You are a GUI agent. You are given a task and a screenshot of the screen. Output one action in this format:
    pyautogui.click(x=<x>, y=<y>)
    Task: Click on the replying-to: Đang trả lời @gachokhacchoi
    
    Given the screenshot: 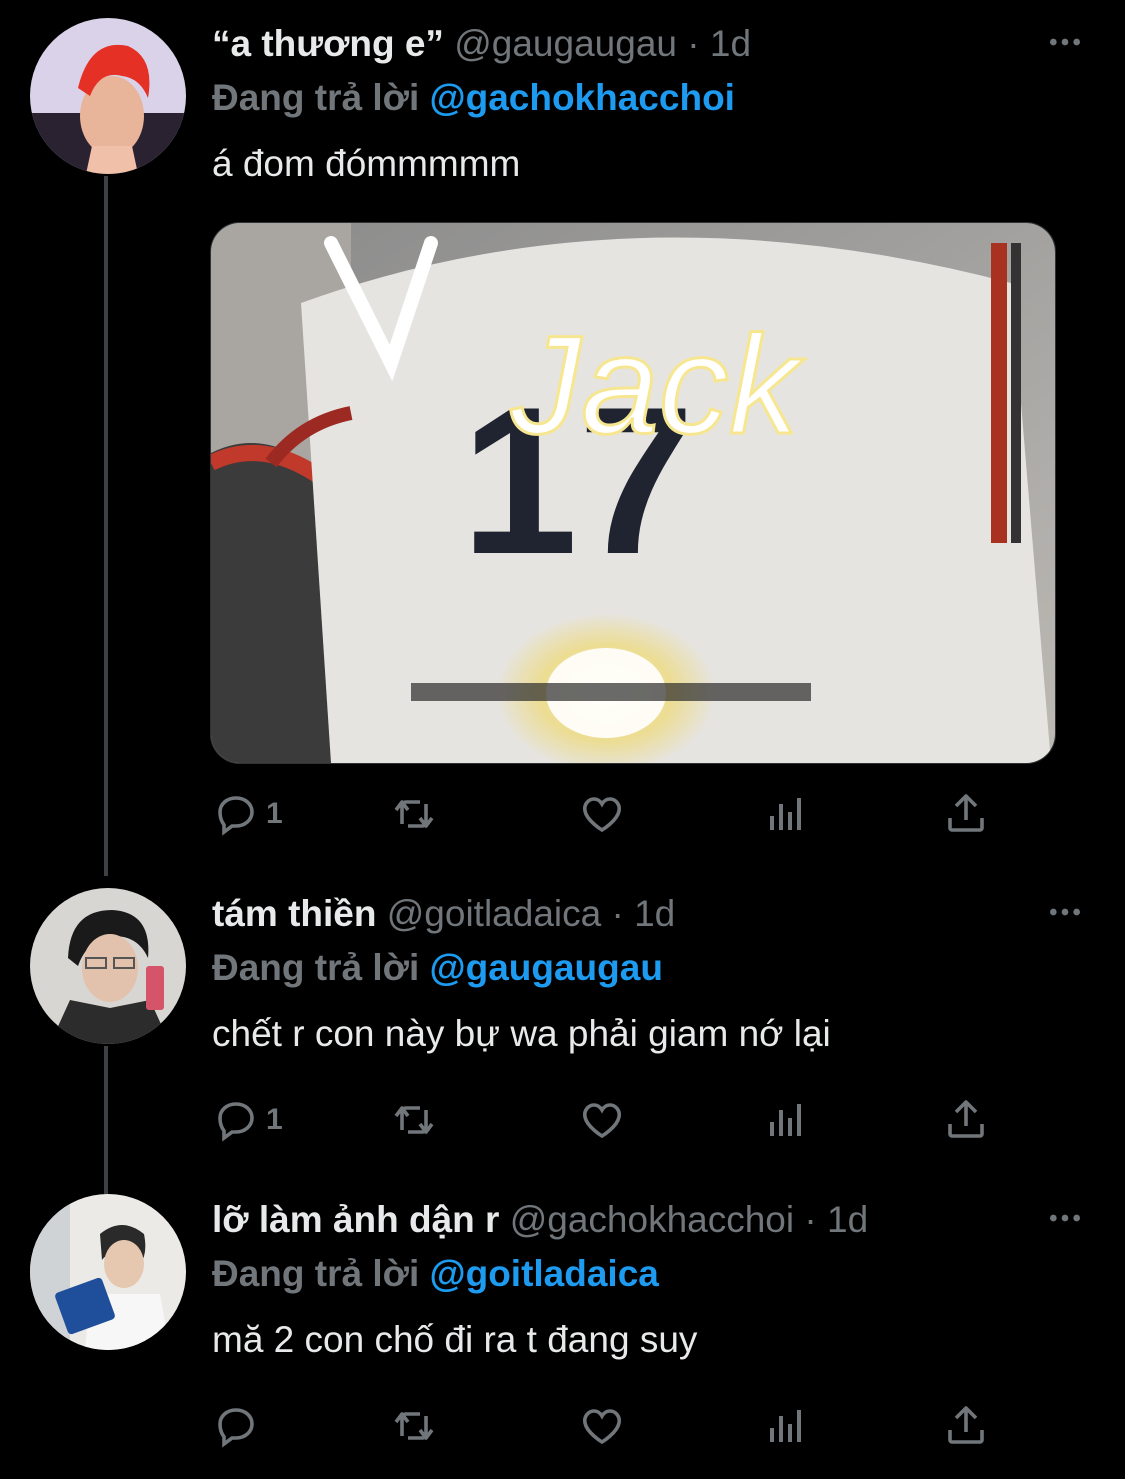 What is the action you would take?
    pyautogui.click(x=473, y=98)
    